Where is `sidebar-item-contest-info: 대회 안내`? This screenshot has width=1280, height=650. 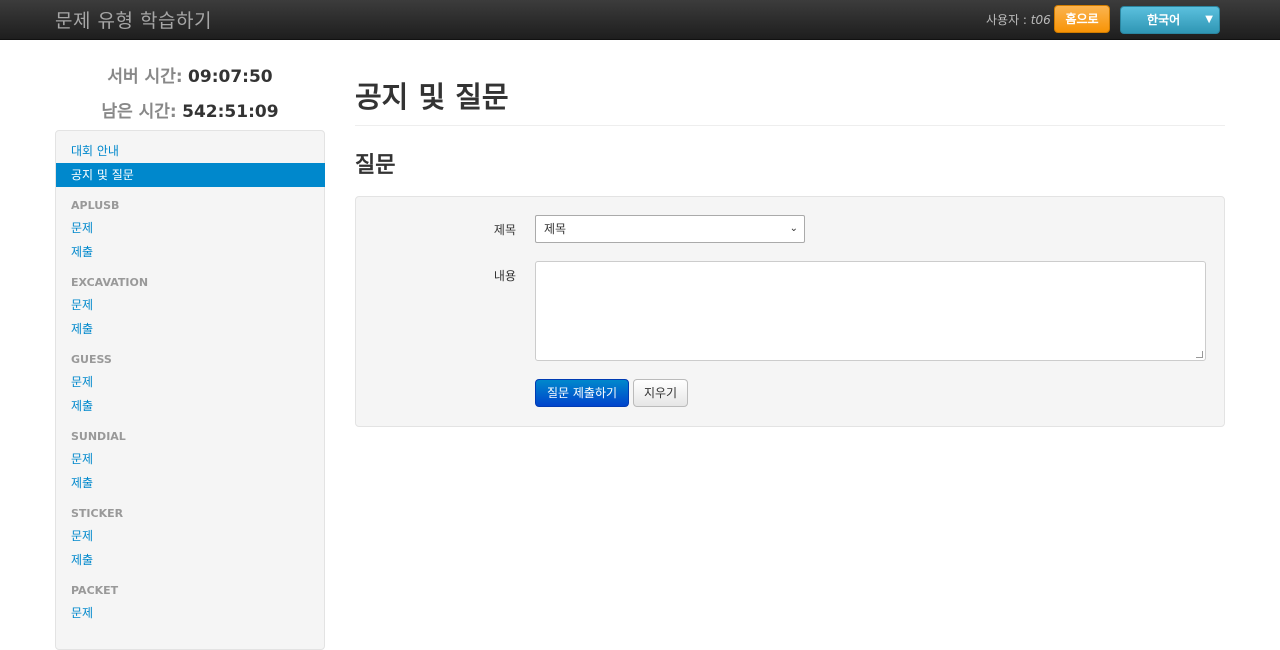
sidebar-item-contest-info: 대회 안내 is located at coordinates (190, 151).